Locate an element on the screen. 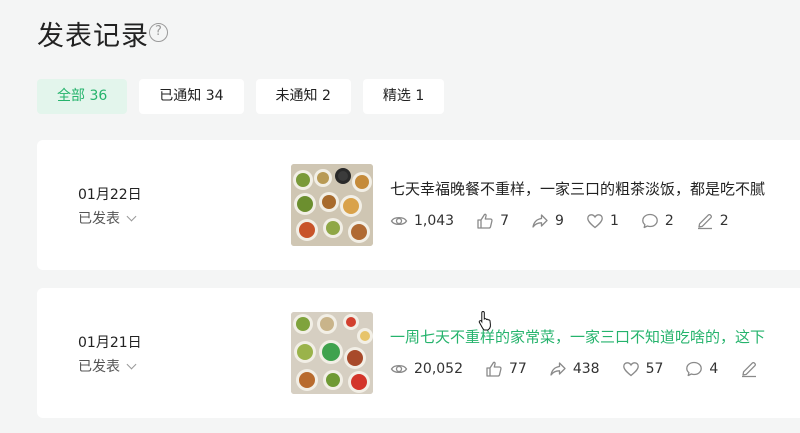 This screenshot has width=800, height=433. tab-not-notified: 未通知 2 is located at coordinates (303, 96).